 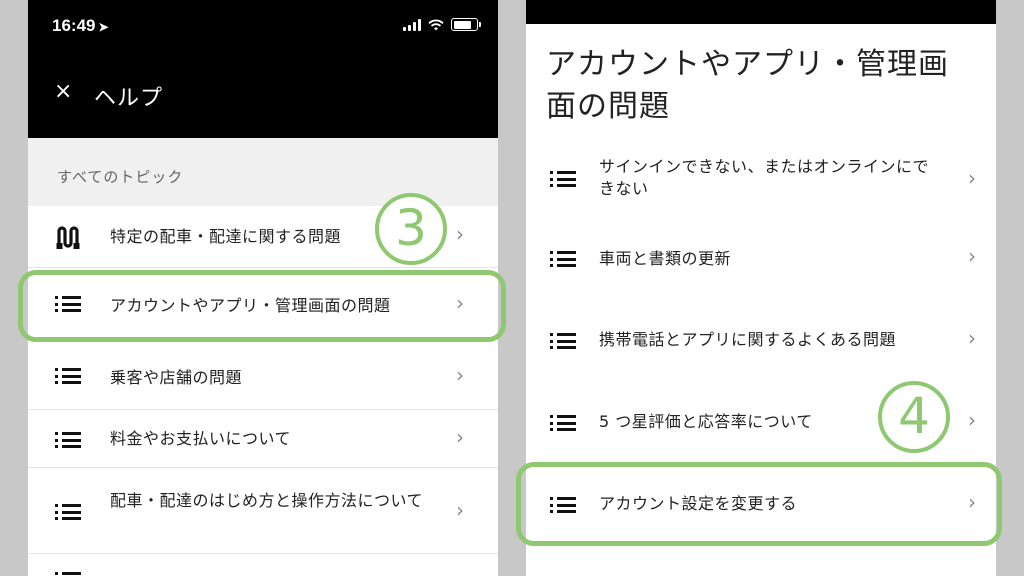 What do you see at coordinates (764, 177) in the screenshot?
I see `subtopic-label: サインインできない、またはオンラインにできない` at bounding box center [764, 177].